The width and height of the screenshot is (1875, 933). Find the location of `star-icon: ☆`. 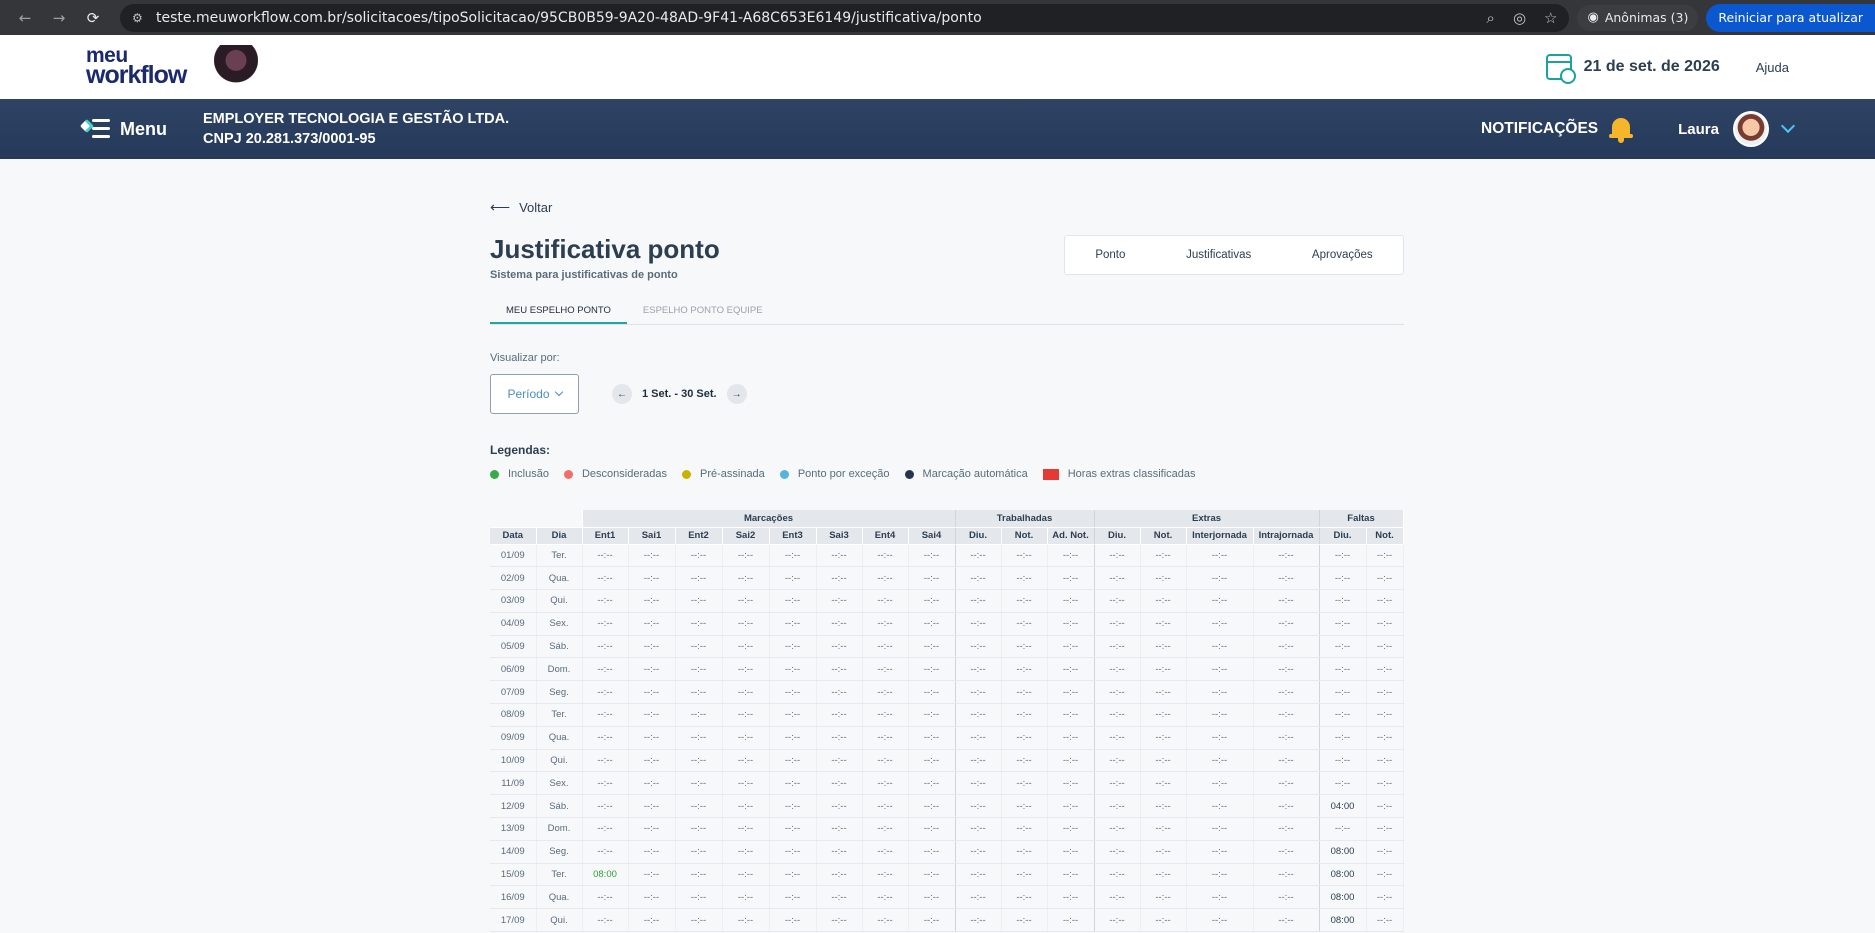

star-icon: ☆ is located at coordinates (1550, 18).